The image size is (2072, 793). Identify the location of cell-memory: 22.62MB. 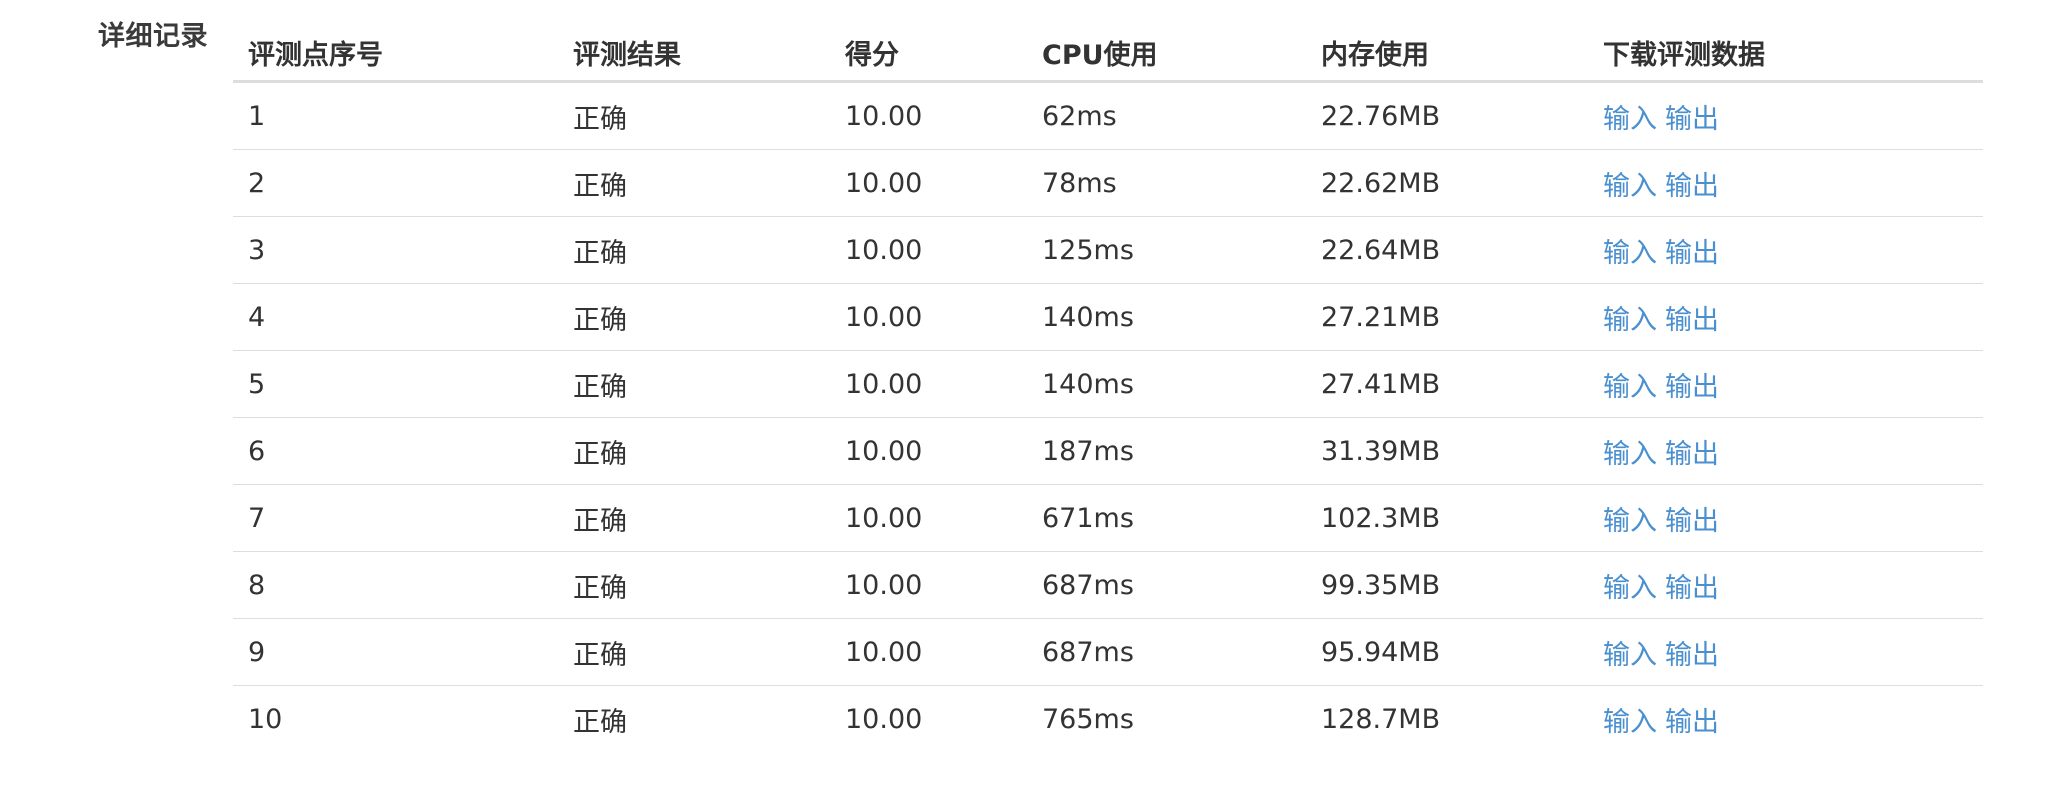
(1447, 183).